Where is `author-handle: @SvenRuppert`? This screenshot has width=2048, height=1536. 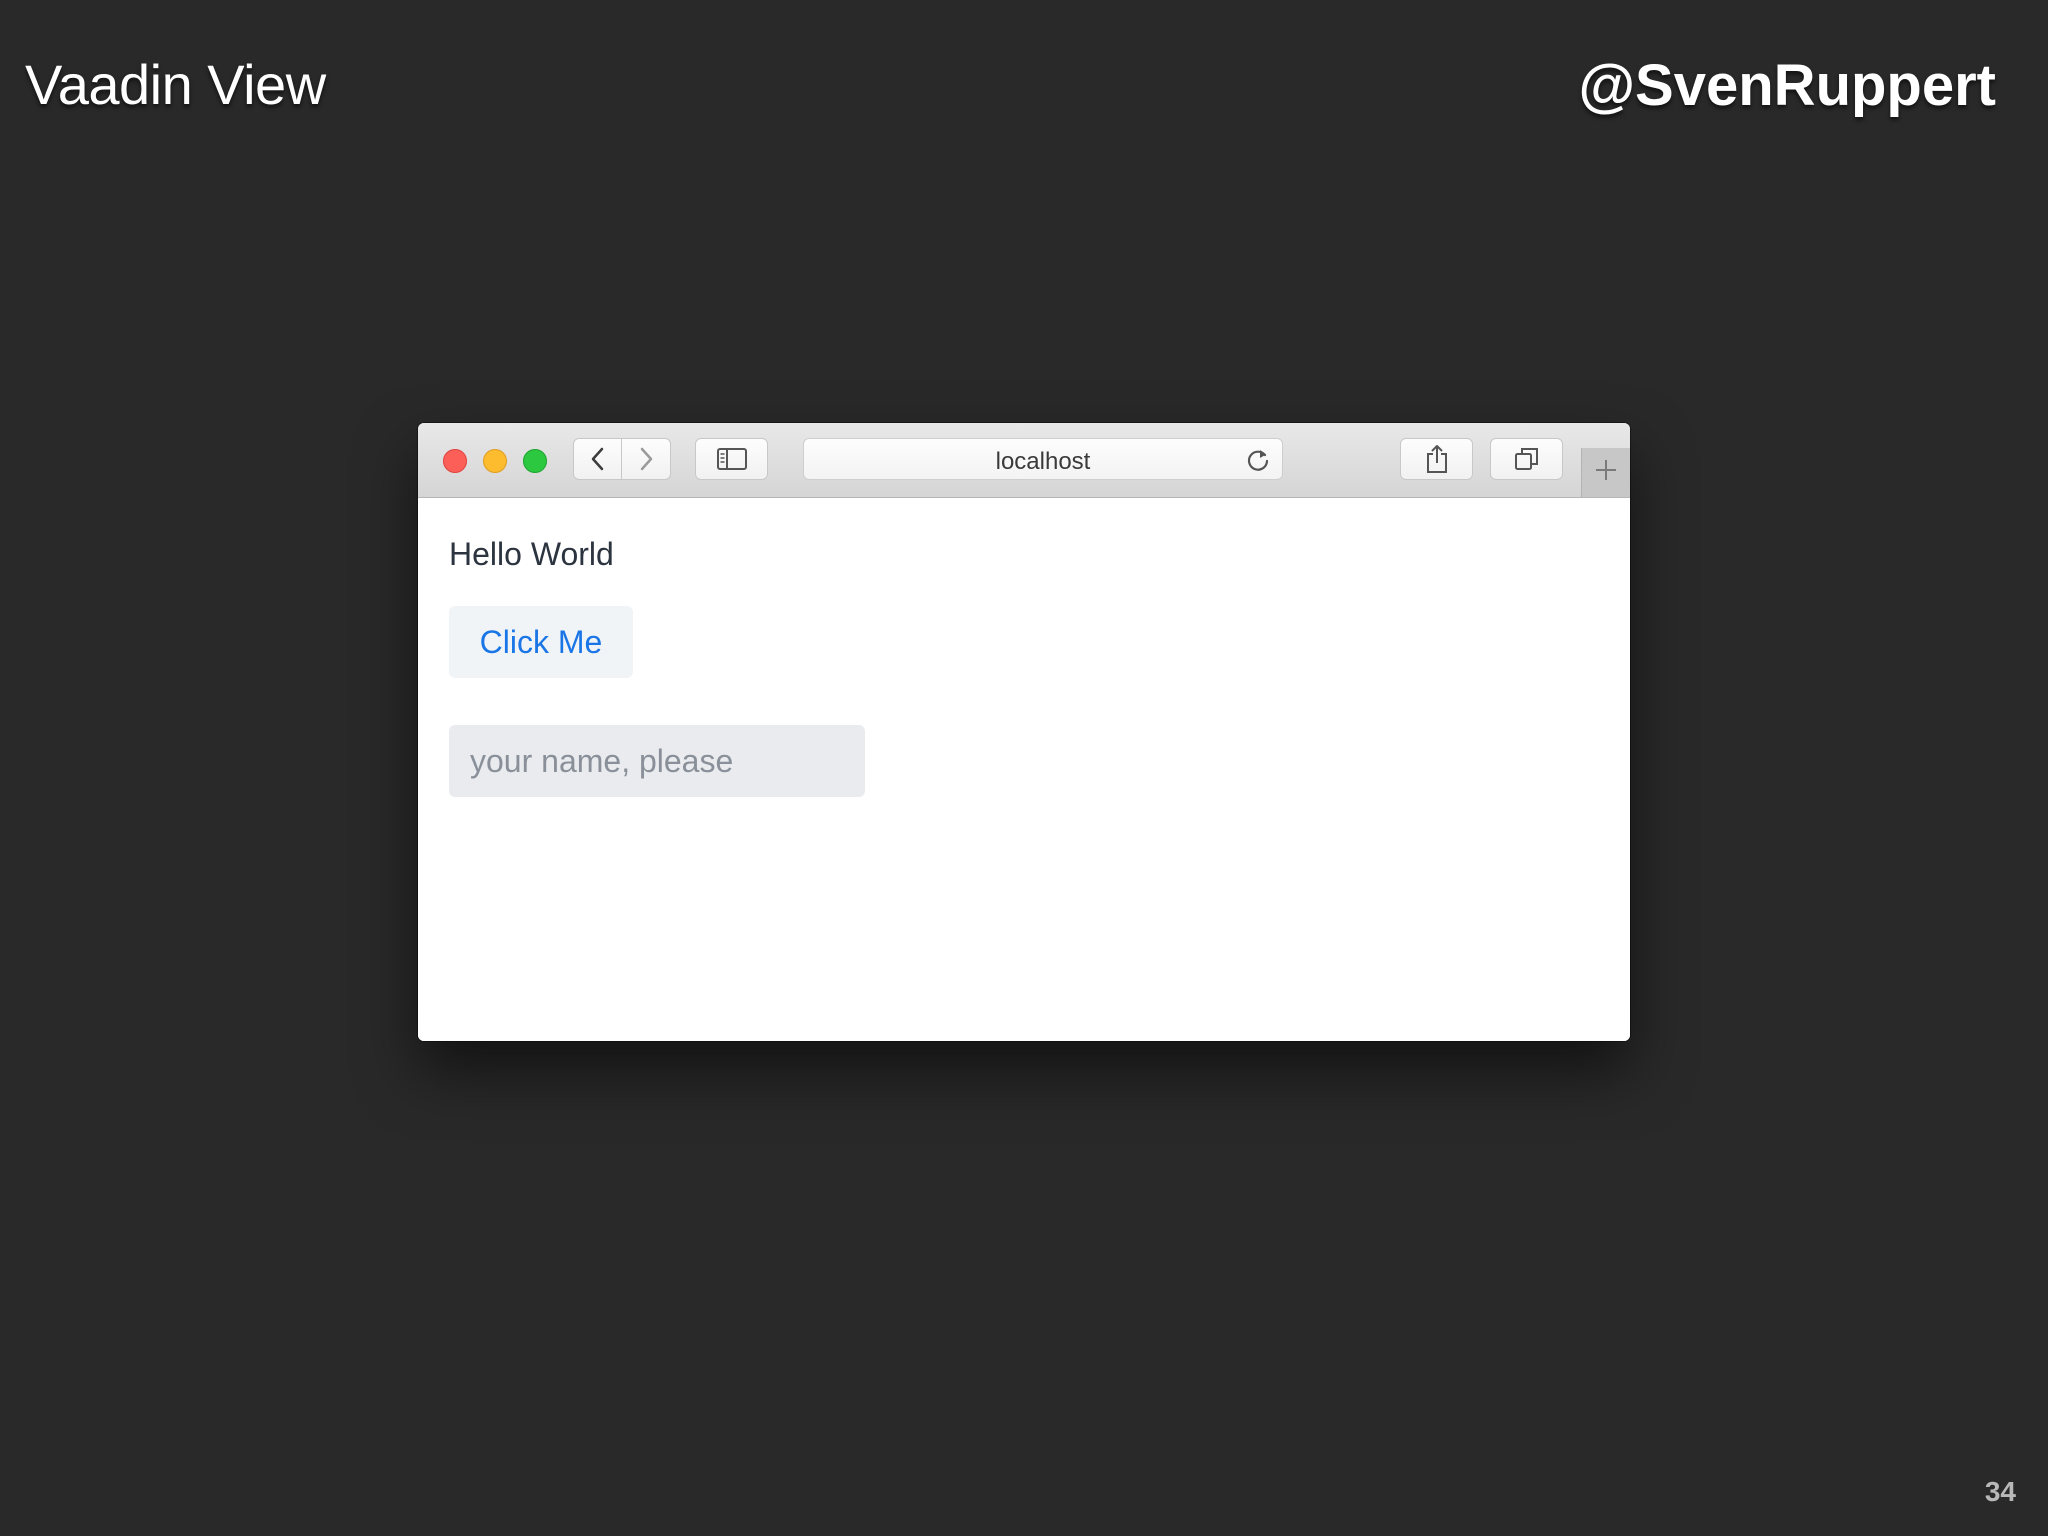 author-handle: @SvenRuppert is located at coordinates (1787, 85).